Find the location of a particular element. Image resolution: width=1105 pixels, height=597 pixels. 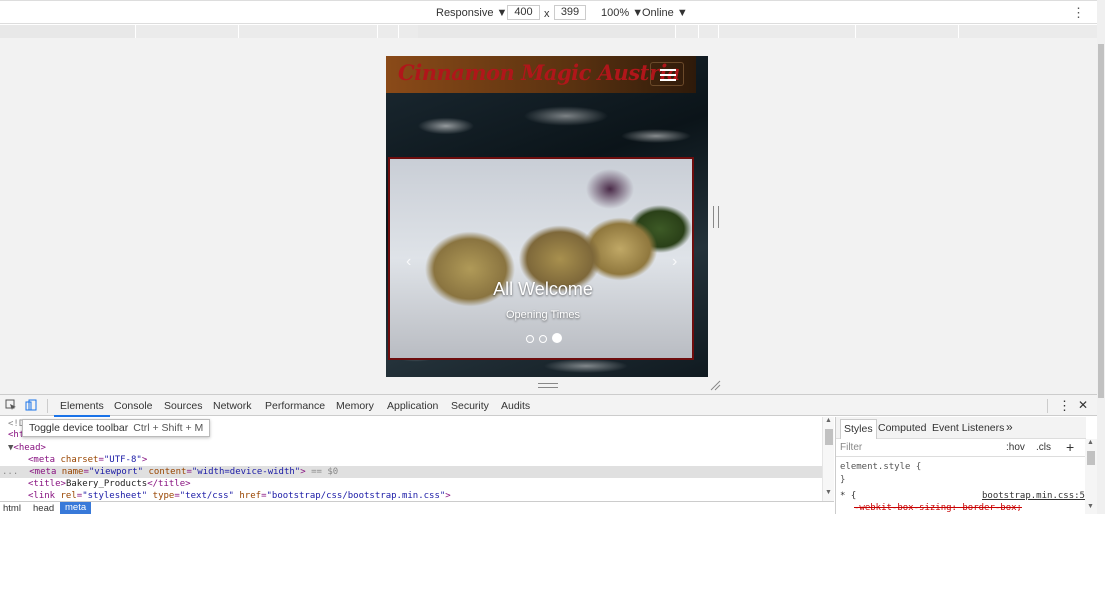

toggle-device-toolbar-tooltip: Toggle device toolbar Ctrl + Shift + M is located at coordinates (116, 428).